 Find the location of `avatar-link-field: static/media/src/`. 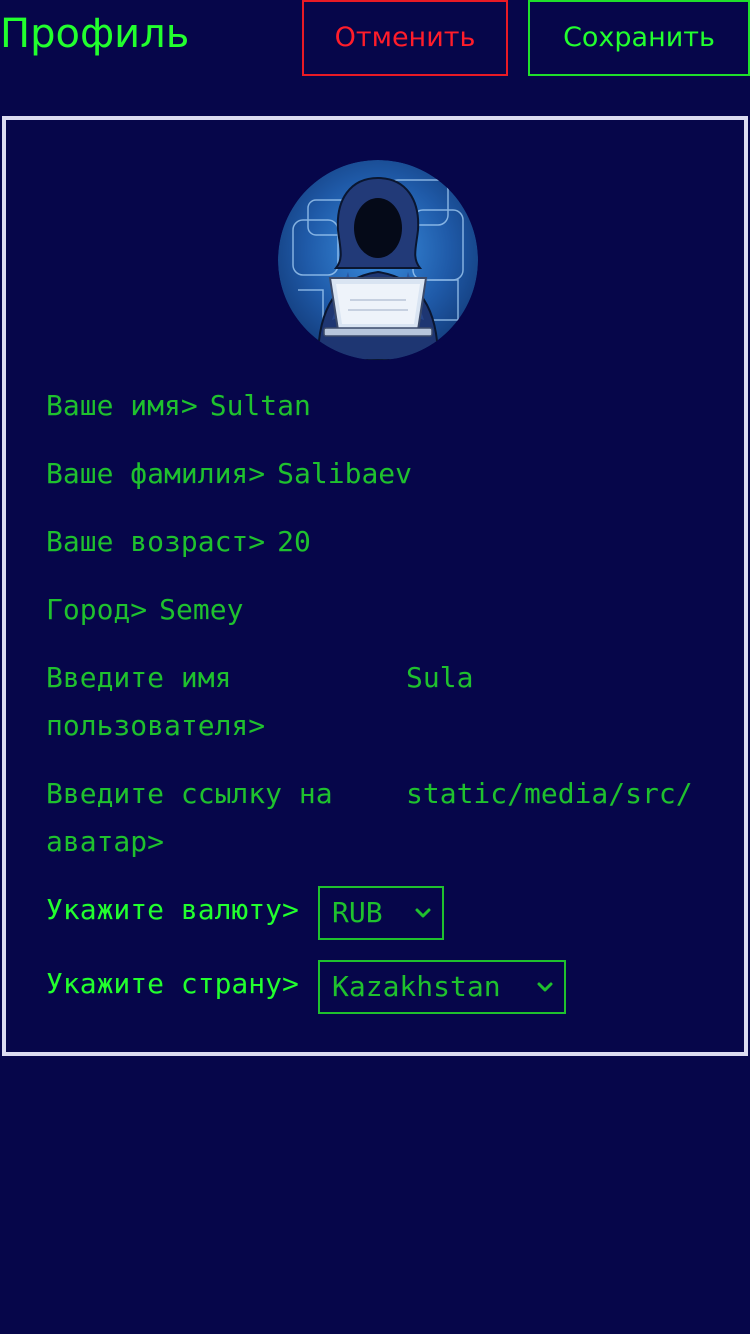

avatar-link-field: static/media/src/ is located at coordinates (549, 794).